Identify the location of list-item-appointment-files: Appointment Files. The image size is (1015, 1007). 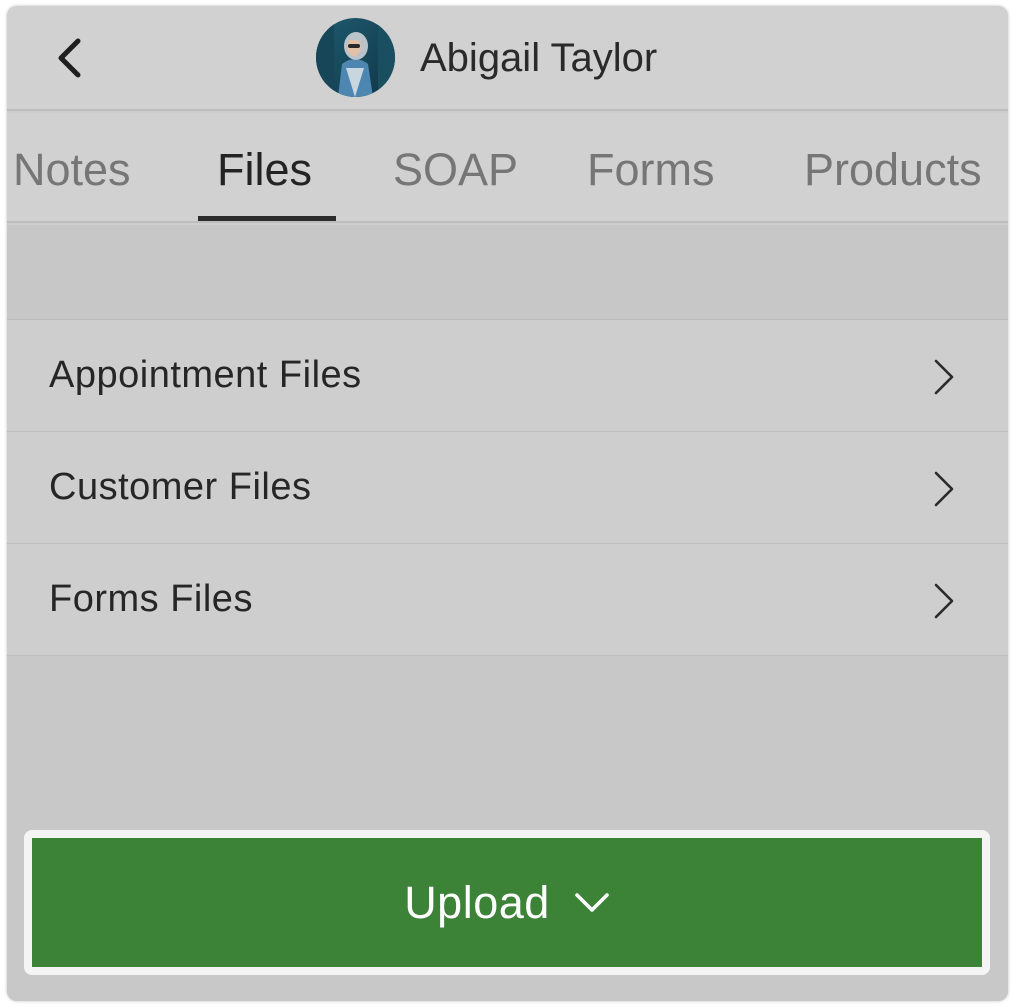
(507, 376).